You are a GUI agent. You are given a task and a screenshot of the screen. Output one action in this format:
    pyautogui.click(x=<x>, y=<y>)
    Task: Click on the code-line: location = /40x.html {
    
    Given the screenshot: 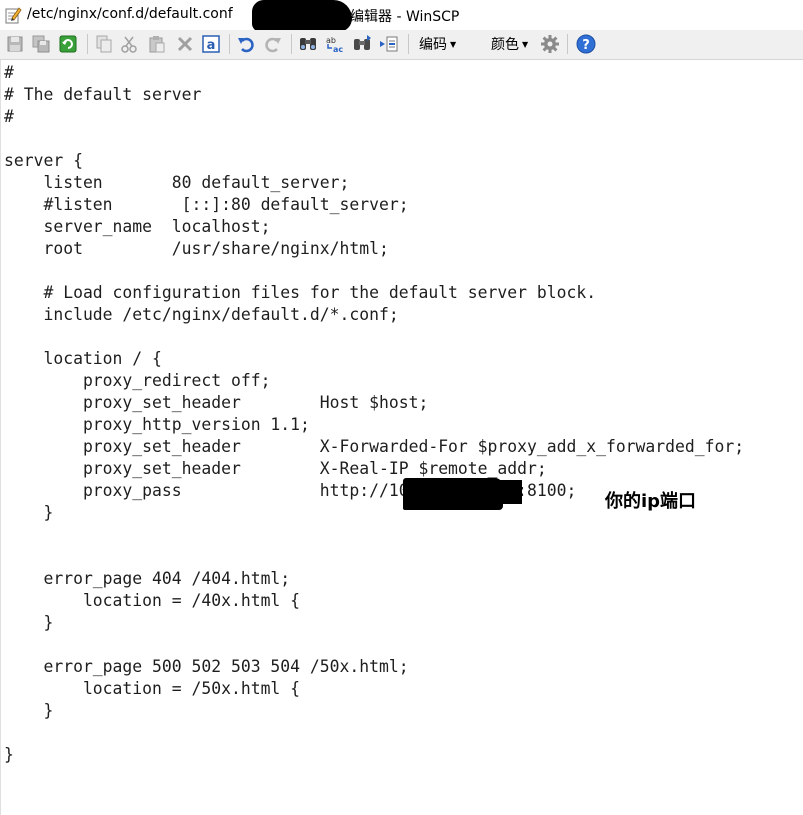 What is the action you would take?
    pyautogui.click(x=374, y=601)
    